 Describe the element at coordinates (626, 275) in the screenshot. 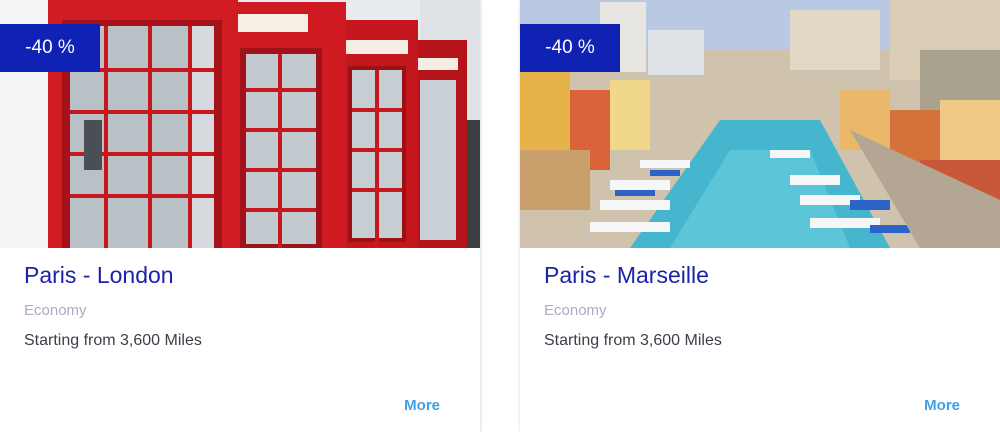

I see `route-title: Paris - Marseille` at that location.